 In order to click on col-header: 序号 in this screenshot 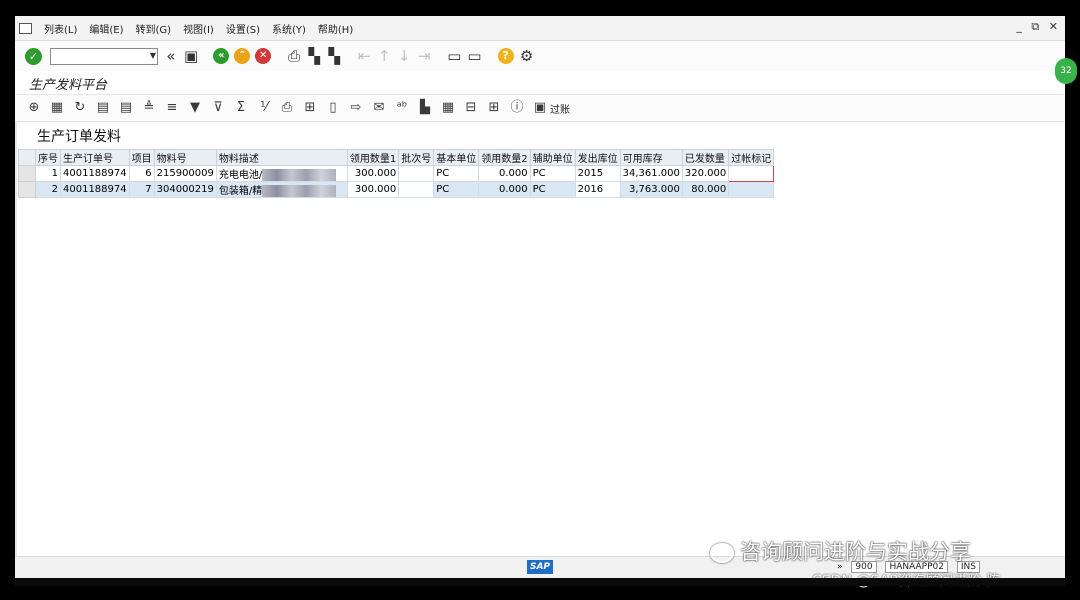, I will do `click(48, 157)`.